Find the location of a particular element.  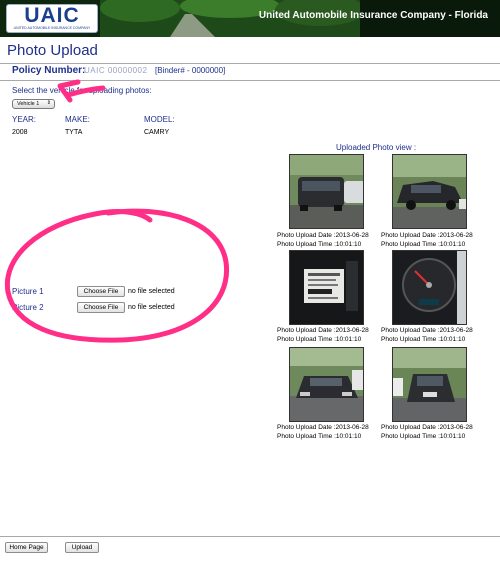

uploaded-photo-view-title: Uploaded Photo view : is located at coordinates (376, 147).